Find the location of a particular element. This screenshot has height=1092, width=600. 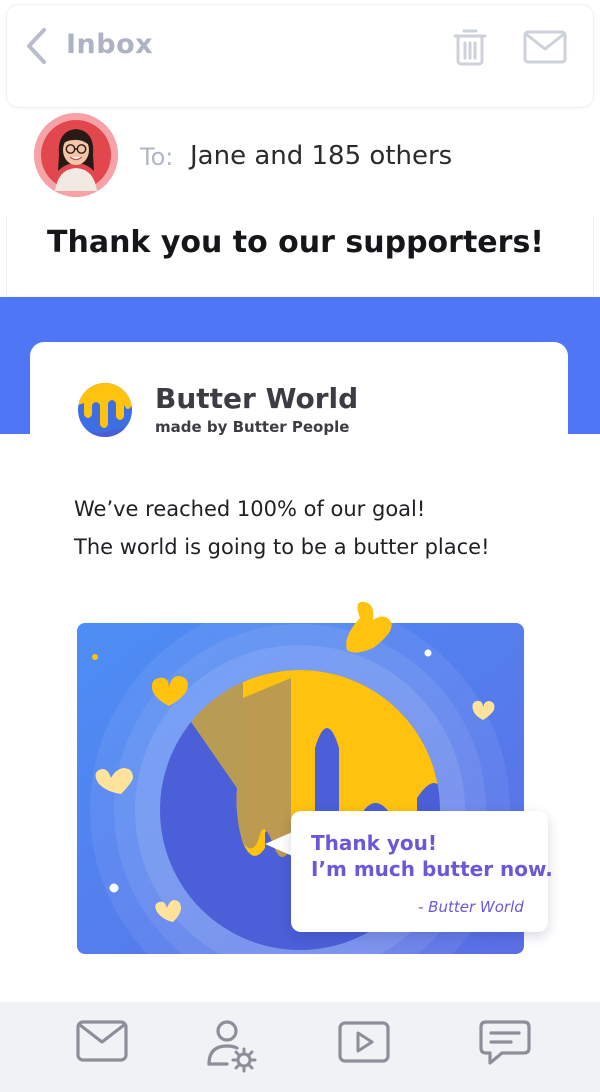

play-icon is located at coordinates (364, 1042).